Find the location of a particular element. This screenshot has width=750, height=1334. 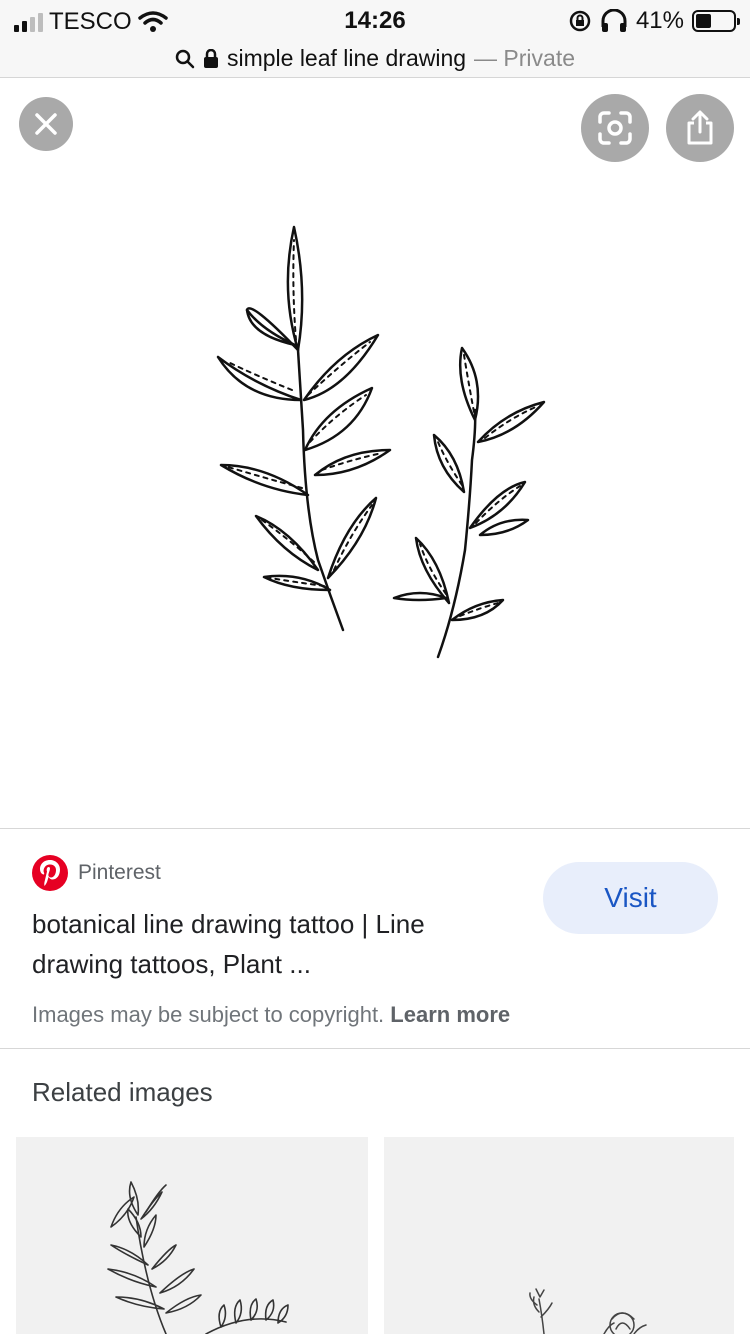

thumbnail-fern-drawing is located at coordinates (198, 1257).